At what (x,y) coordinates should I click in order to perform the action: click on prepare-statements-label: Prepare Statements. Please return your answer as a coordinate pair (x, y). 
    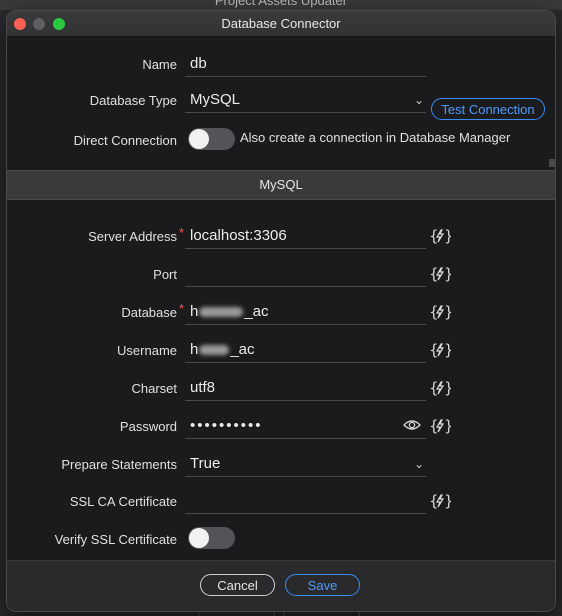
    Looking at the image, I should click on (119, 464).